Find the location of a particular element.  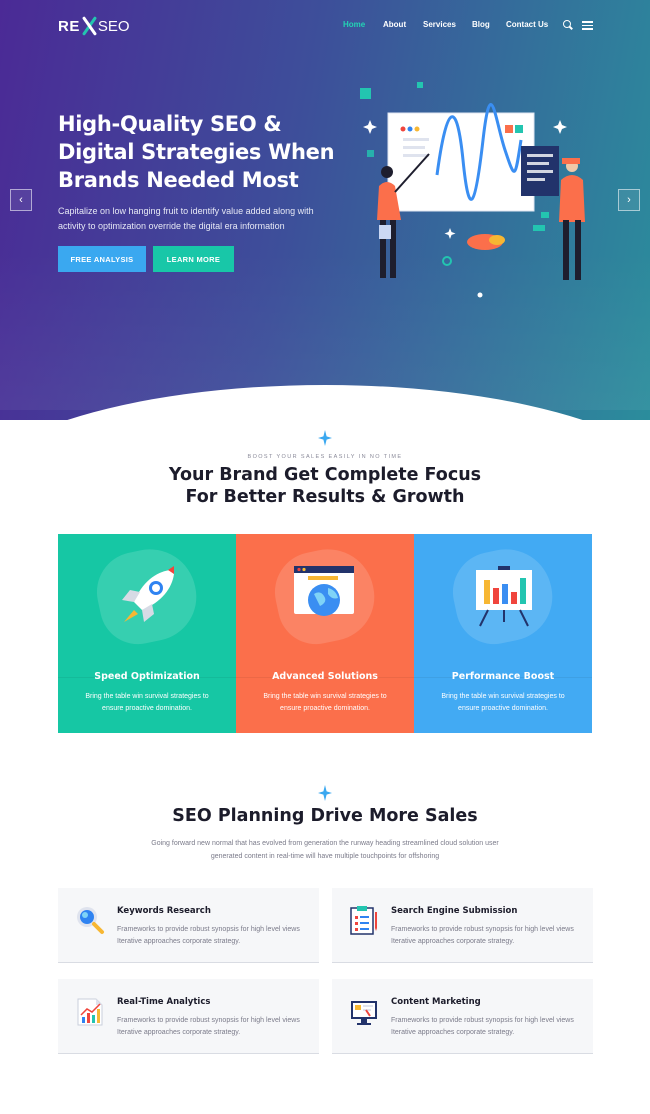

feature-title: Search Engine Submission is located at coordinates (454, 911).